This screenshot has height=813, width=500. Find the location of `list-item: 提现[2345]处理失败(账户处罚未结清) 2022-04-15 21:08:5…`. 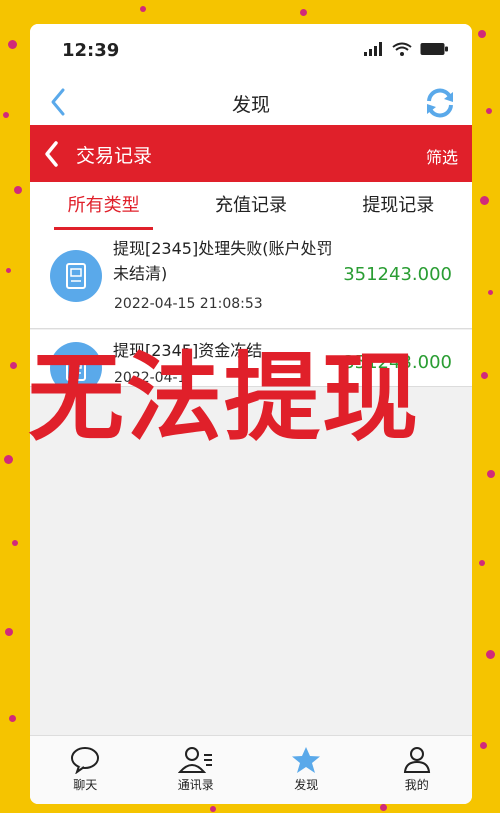

list-item: 提现[2345]处理失败(账户处罚未结清) 2022-04-15 21:08:5… is located at coordinates (251, 279).